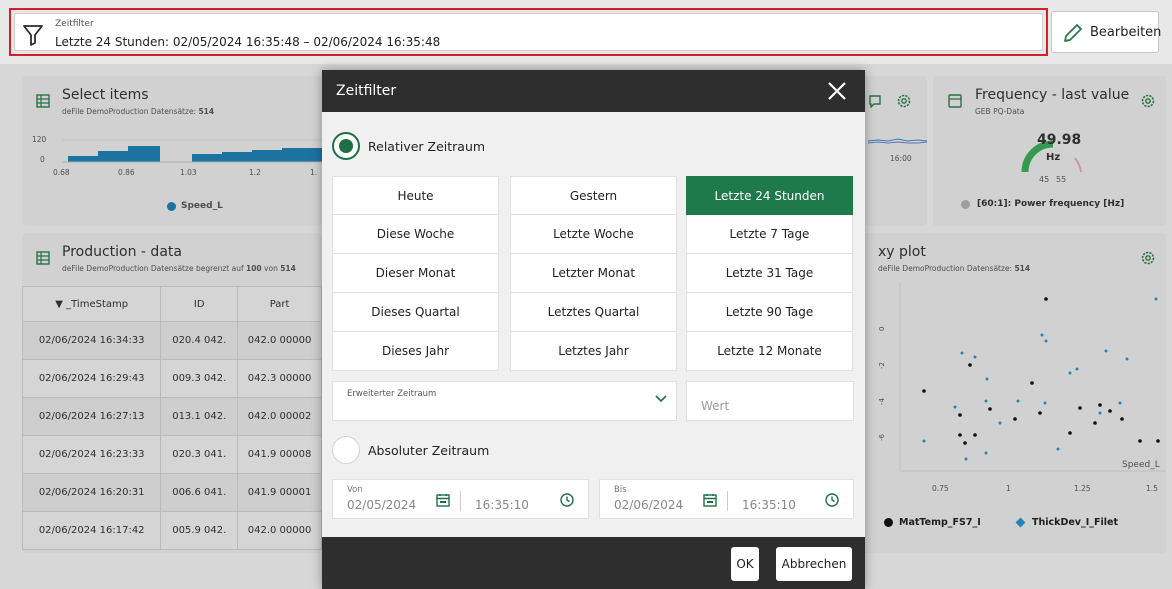 The height and width of the screenshot is (589, 1172). What do you see at coordinates (415, 351) in the screenshot?
I see `preset-dieses-jahr: Dieses Jahr` at bounding box center [415, 351].